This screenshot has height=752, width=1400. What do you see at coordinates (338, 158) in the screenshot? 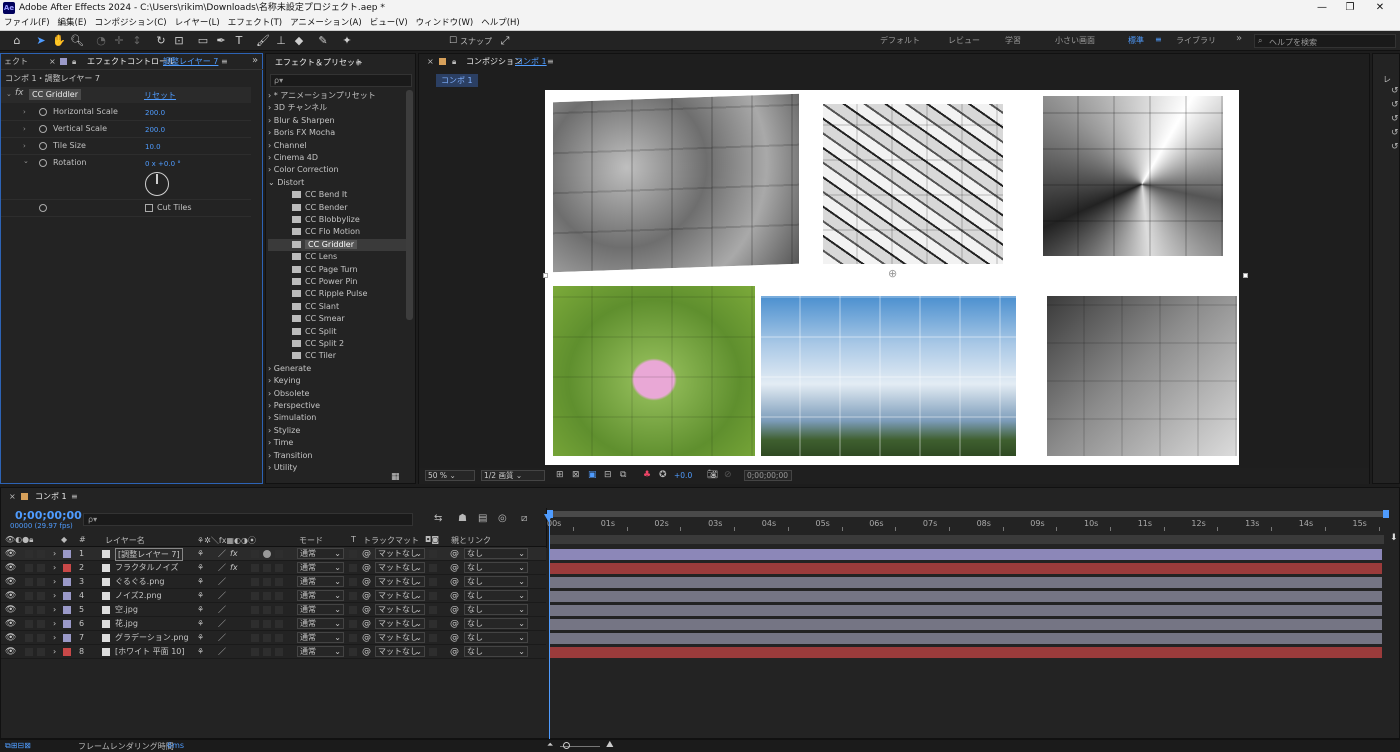
I see `category-item: › Cinema 4D` at bounding box center [338, 158].